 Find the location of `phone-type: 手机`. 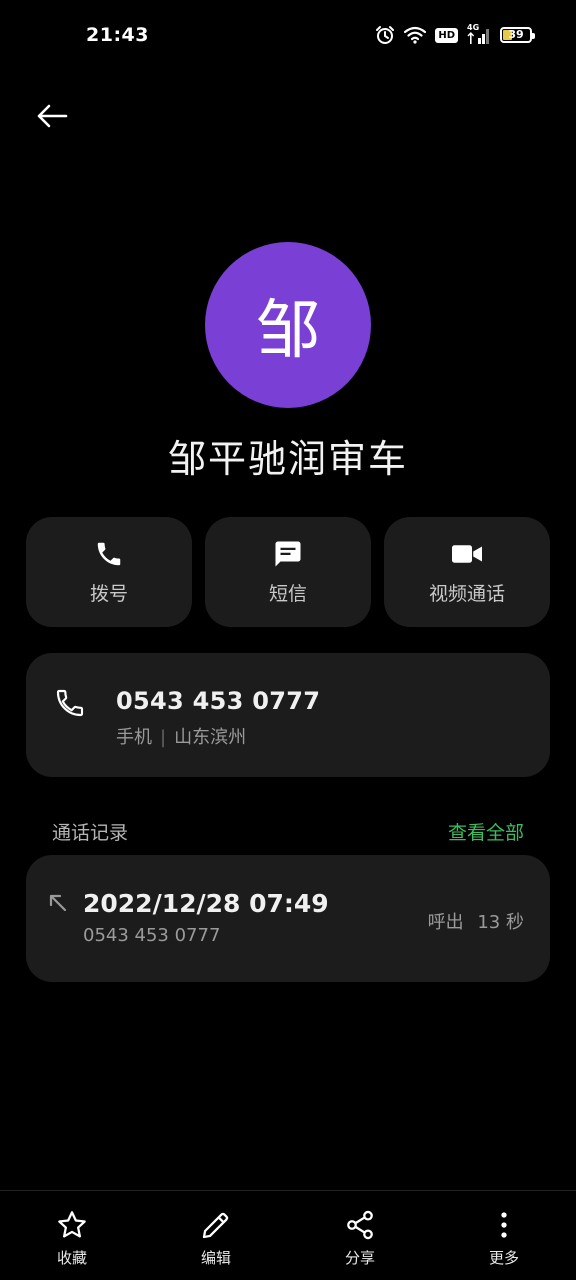

phone-type: 手机 is located at coordinates (134, 737).